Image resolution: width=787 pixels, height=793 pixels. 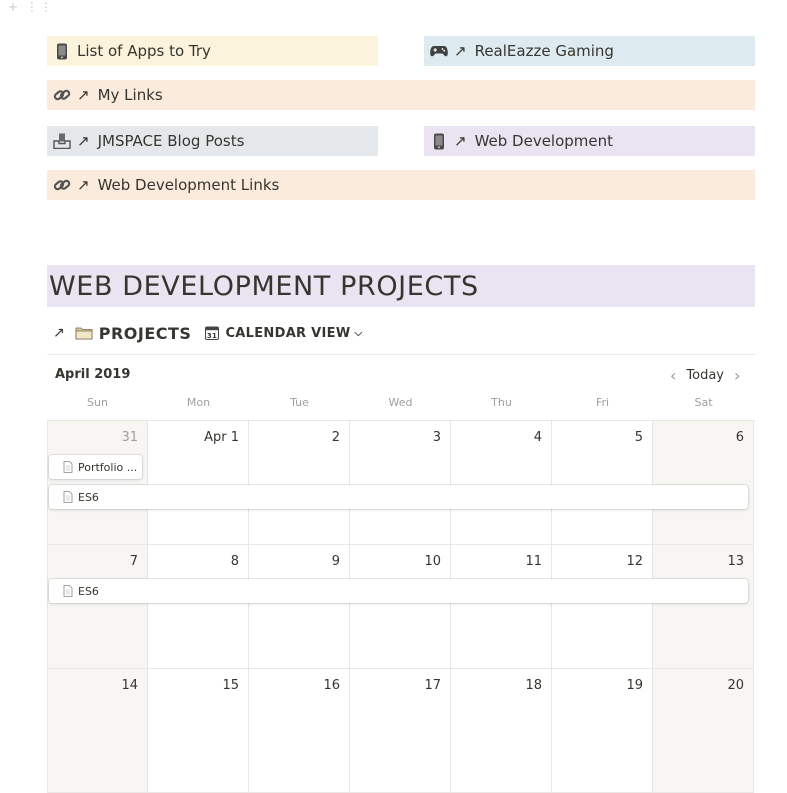 I want to click on day-number: 31, so click(x=129, y=437).